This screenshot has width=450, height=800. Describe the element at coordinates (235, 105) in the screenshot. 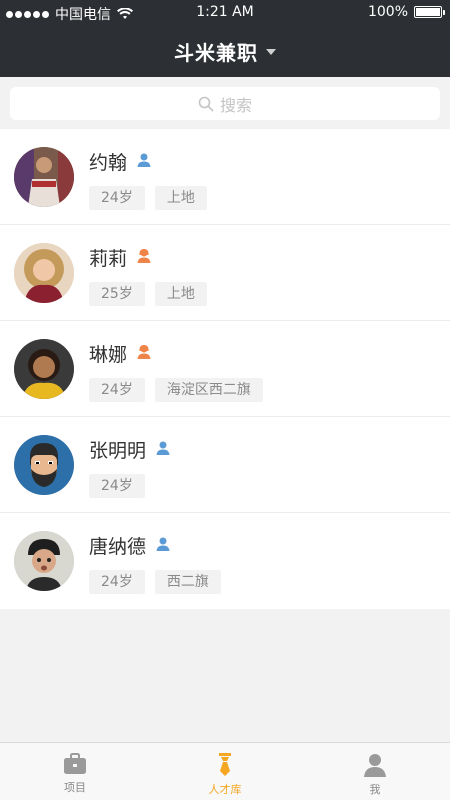

I see `search-placeholder: 搜索` at that location.